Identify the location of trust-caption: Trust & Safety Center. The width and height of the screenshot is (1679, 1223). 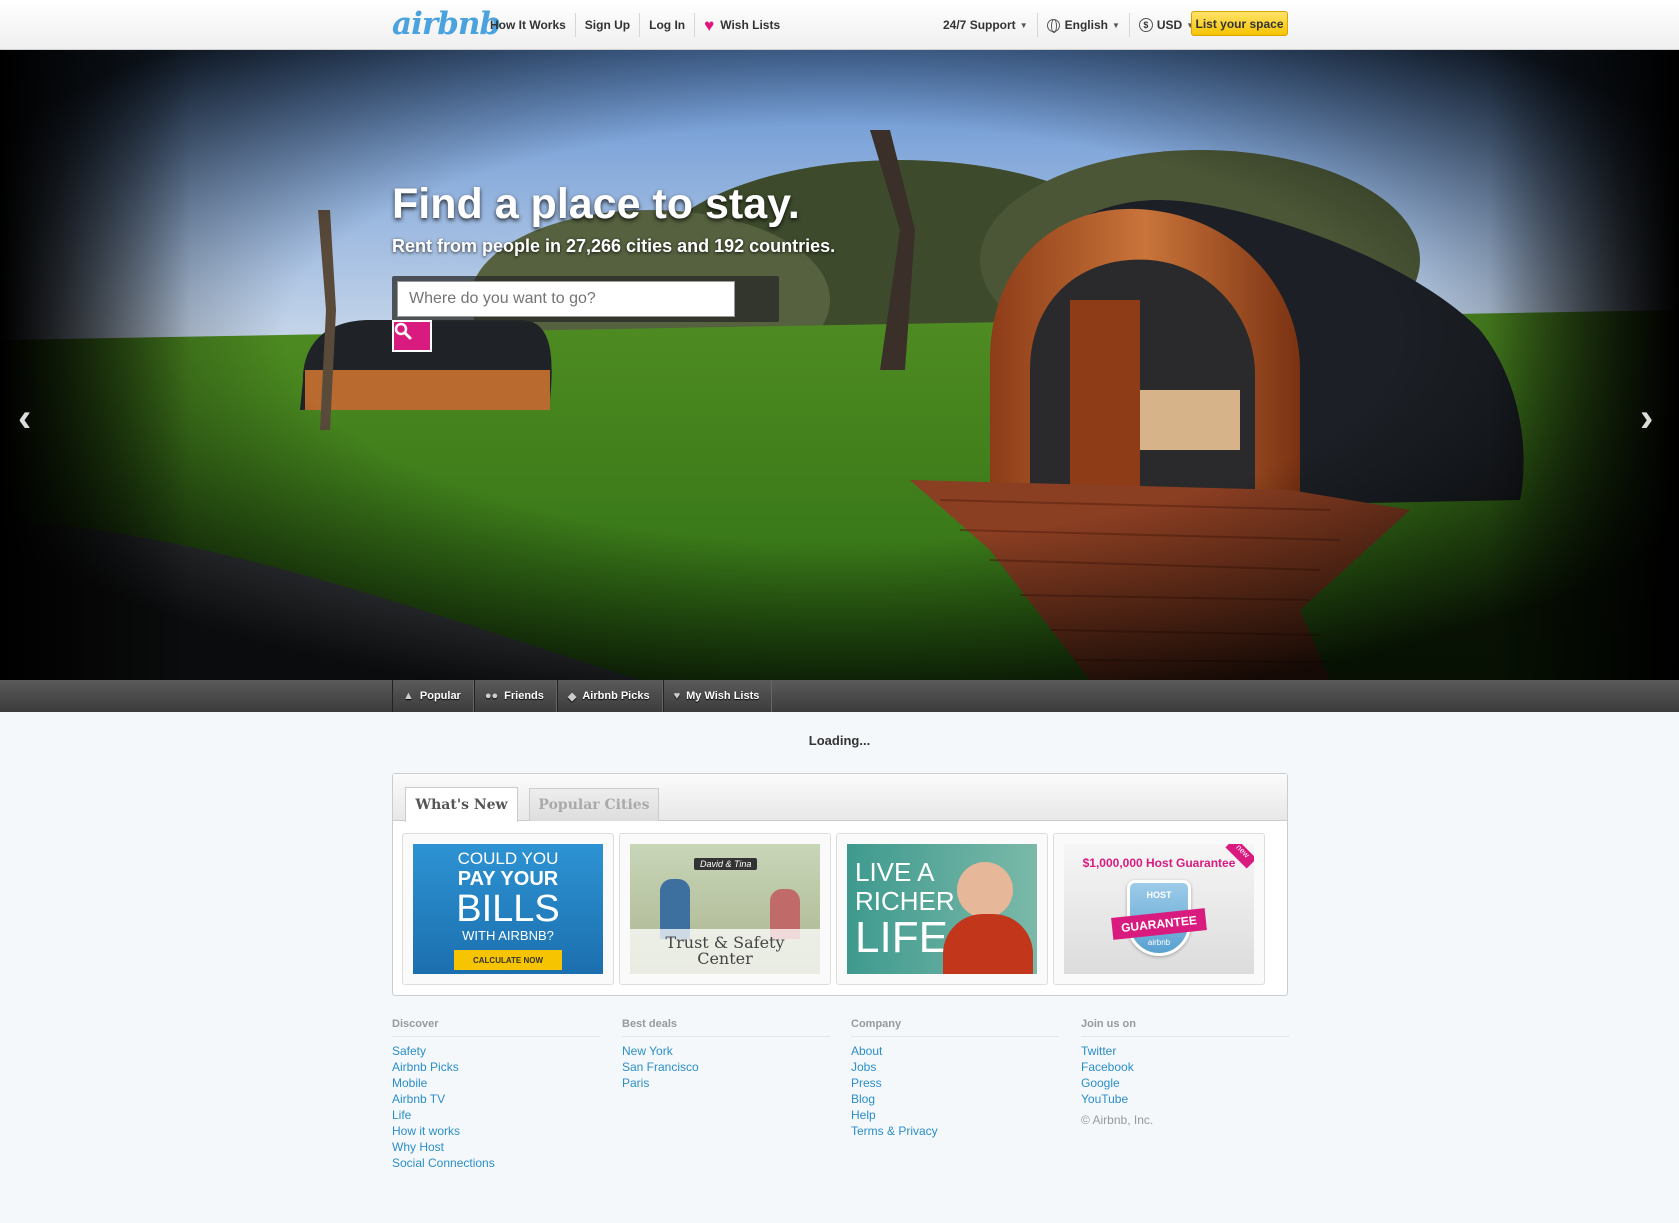
(725, 951).